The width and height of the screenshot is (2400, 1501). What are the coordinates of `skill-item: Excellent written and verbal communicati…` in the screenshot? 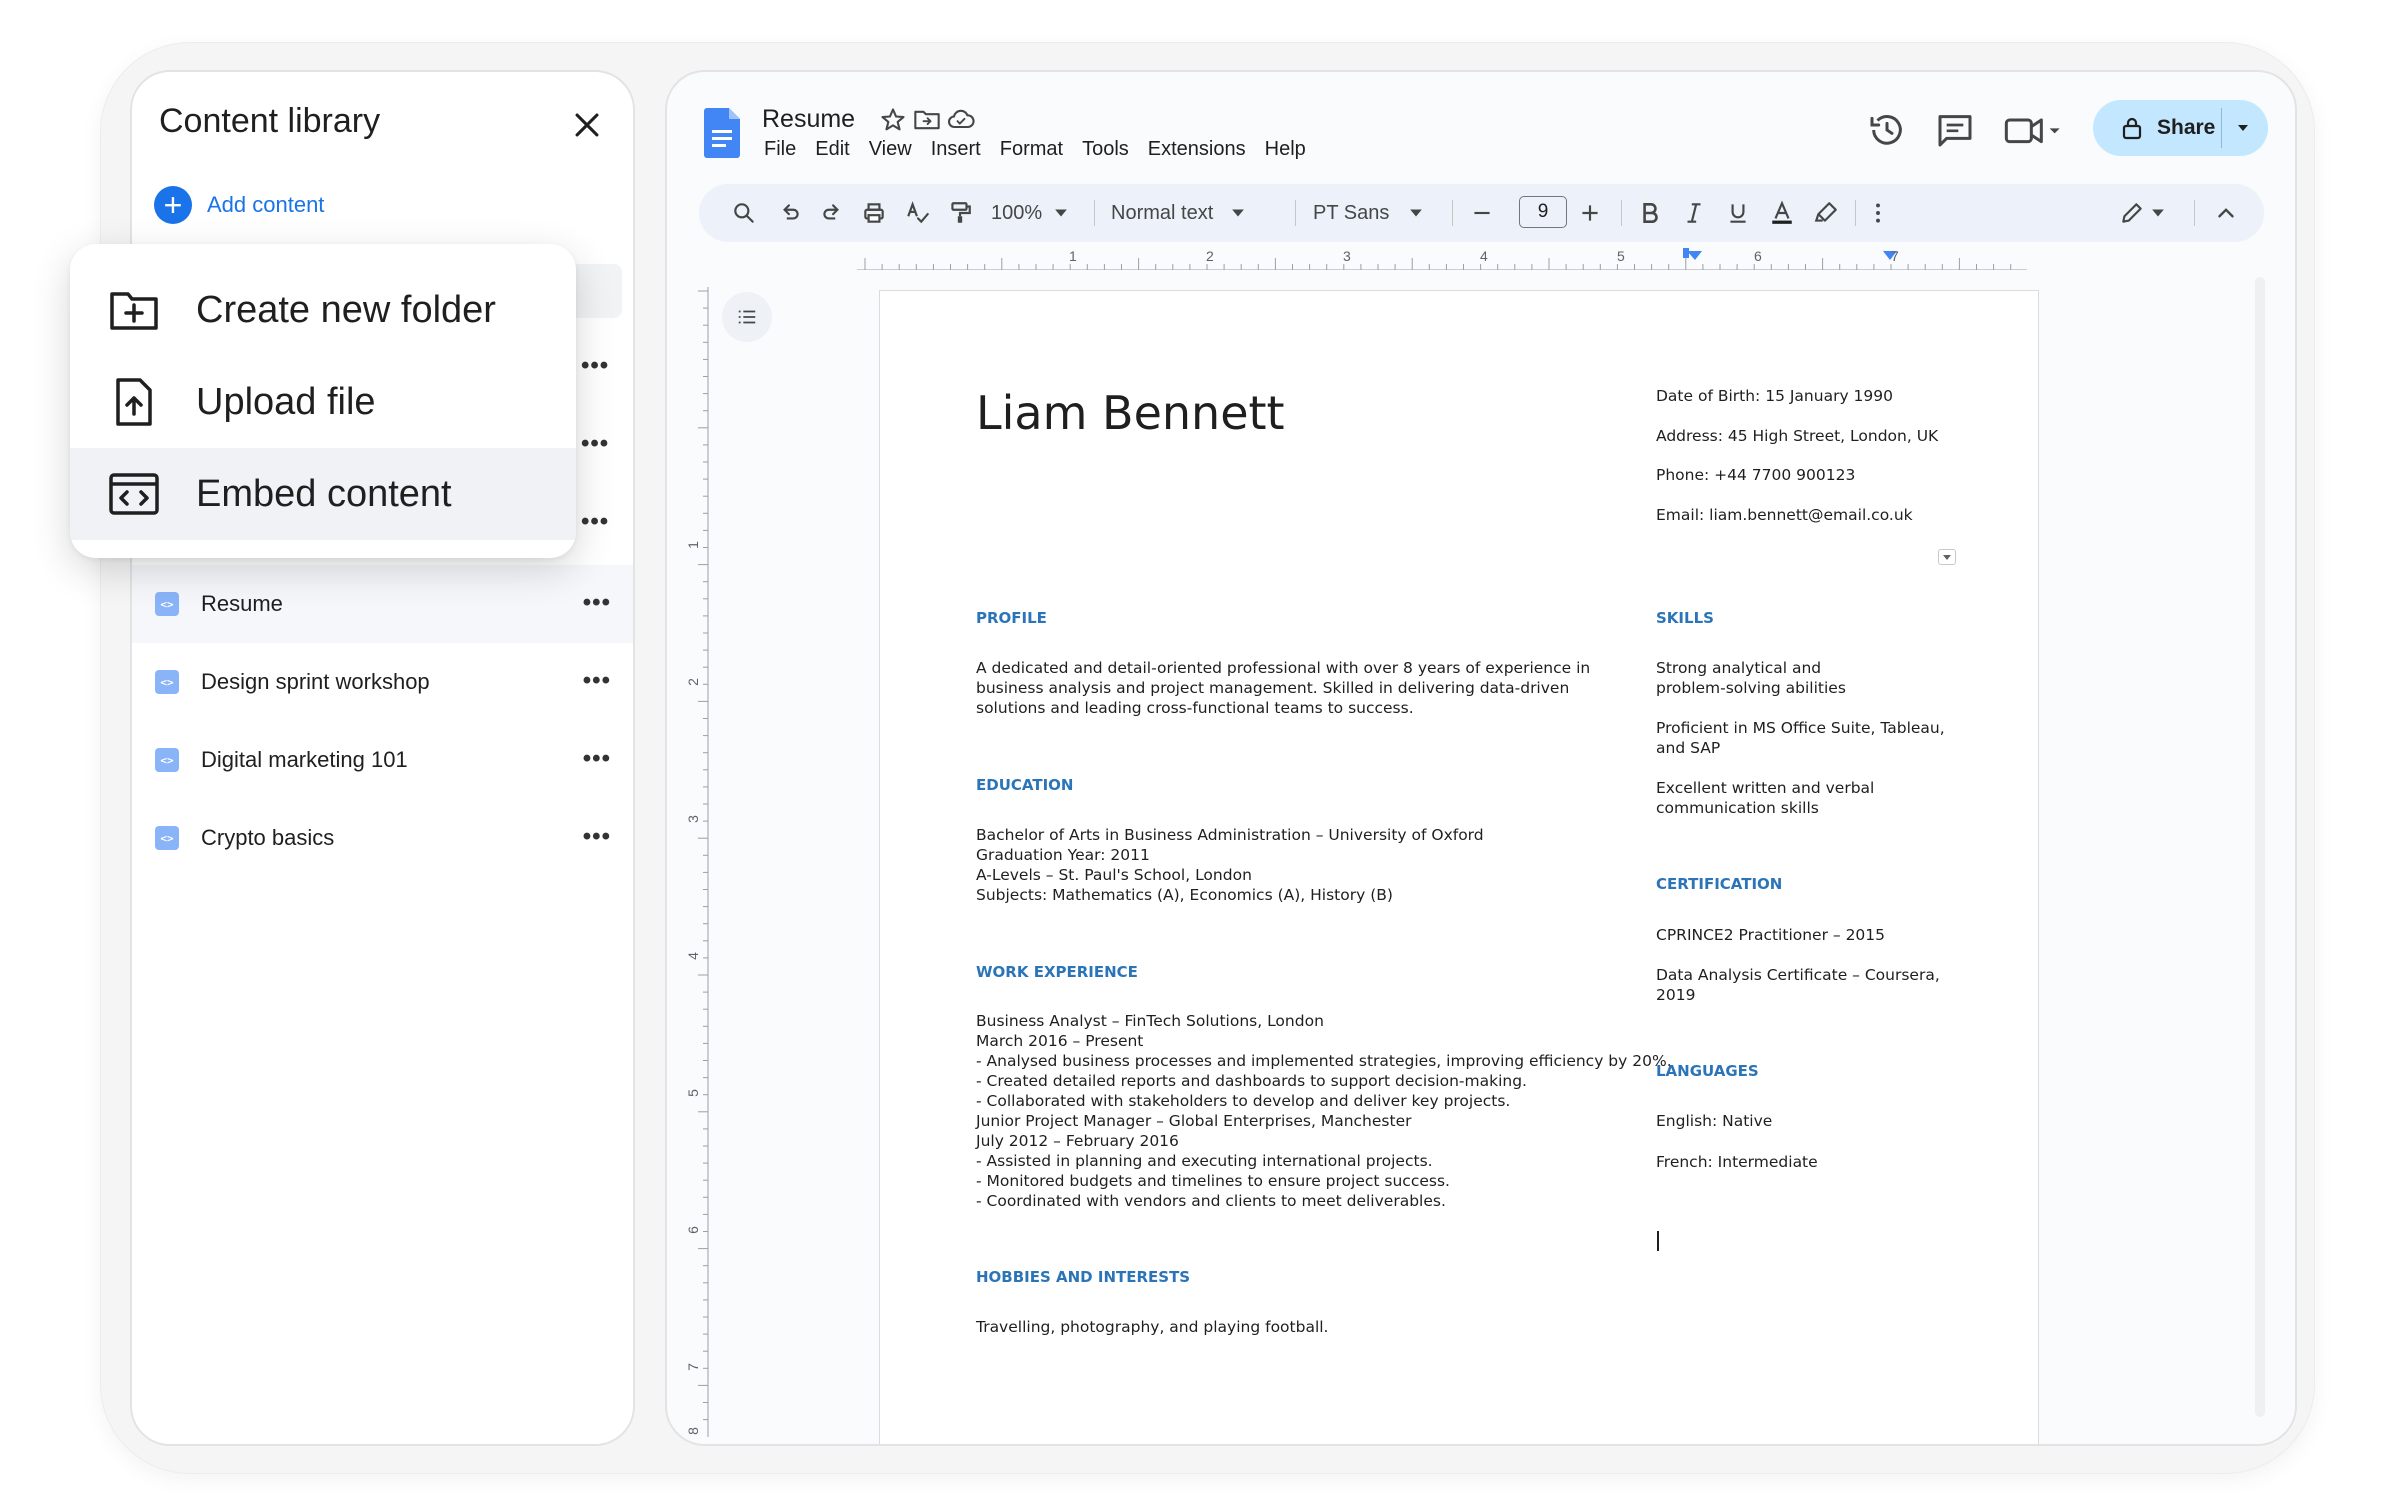 It's located at (1765, 798).